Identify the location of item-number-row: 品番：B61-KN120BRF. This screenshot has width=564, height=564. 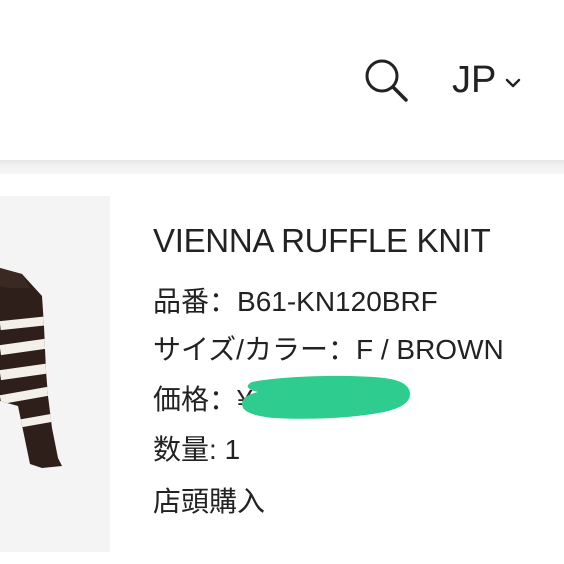
(295, 300).